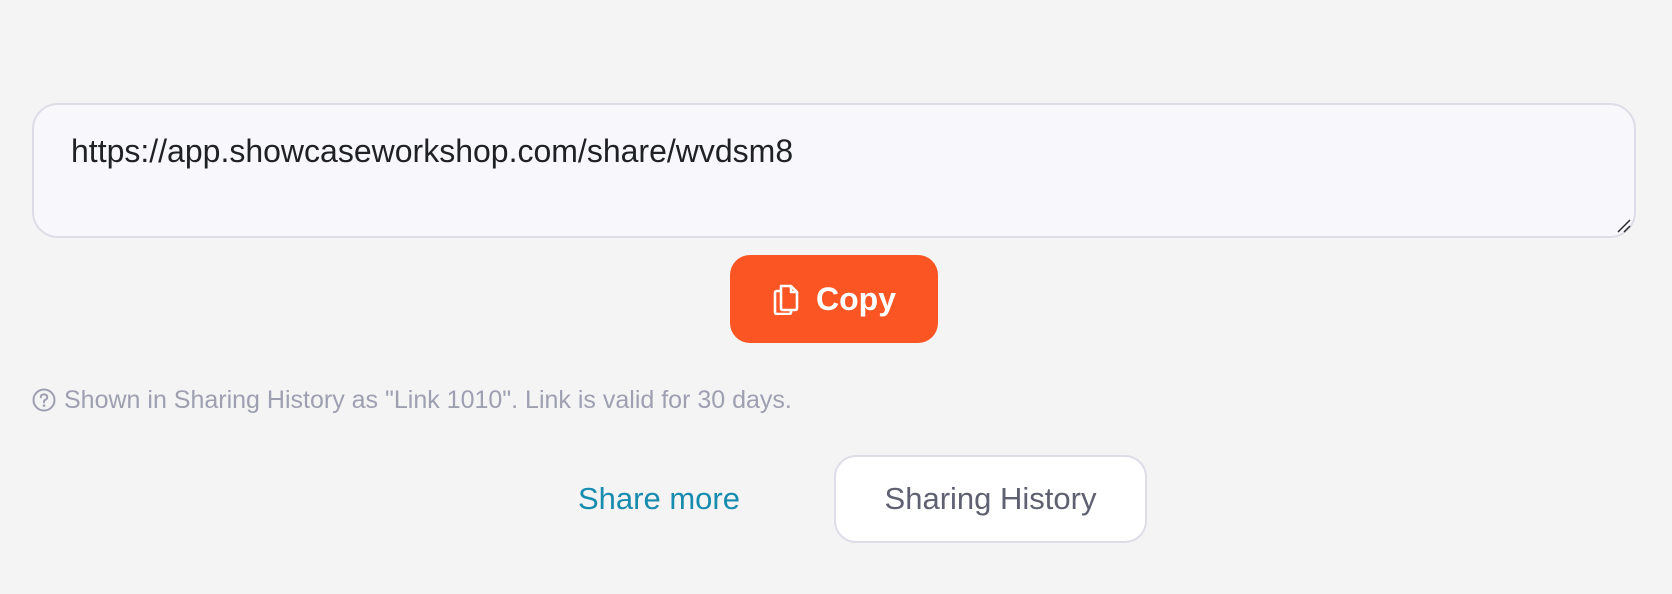 The image size is (1672, 594). Describe the element at coordinates (44, 400) in the screenshot. I see `question-circle-icon` at that location.